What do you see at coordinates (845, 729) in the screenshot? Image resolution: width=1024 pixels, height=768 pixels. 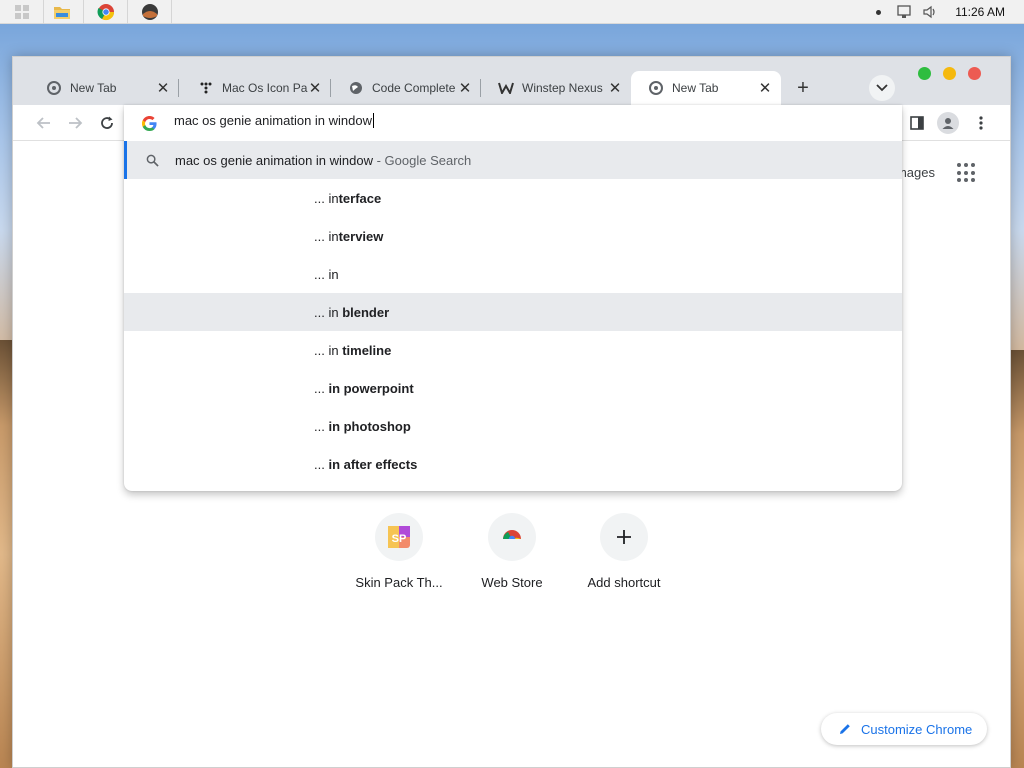 I see `pencil-icon` at bounding box center [845, 729].